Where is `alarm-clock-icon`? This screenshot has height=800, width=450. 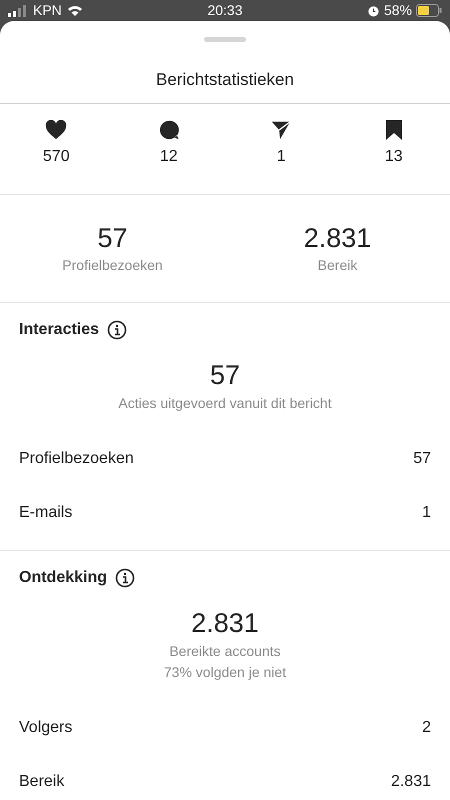 alarm-clock-icon is located at coordinates (373, 10).